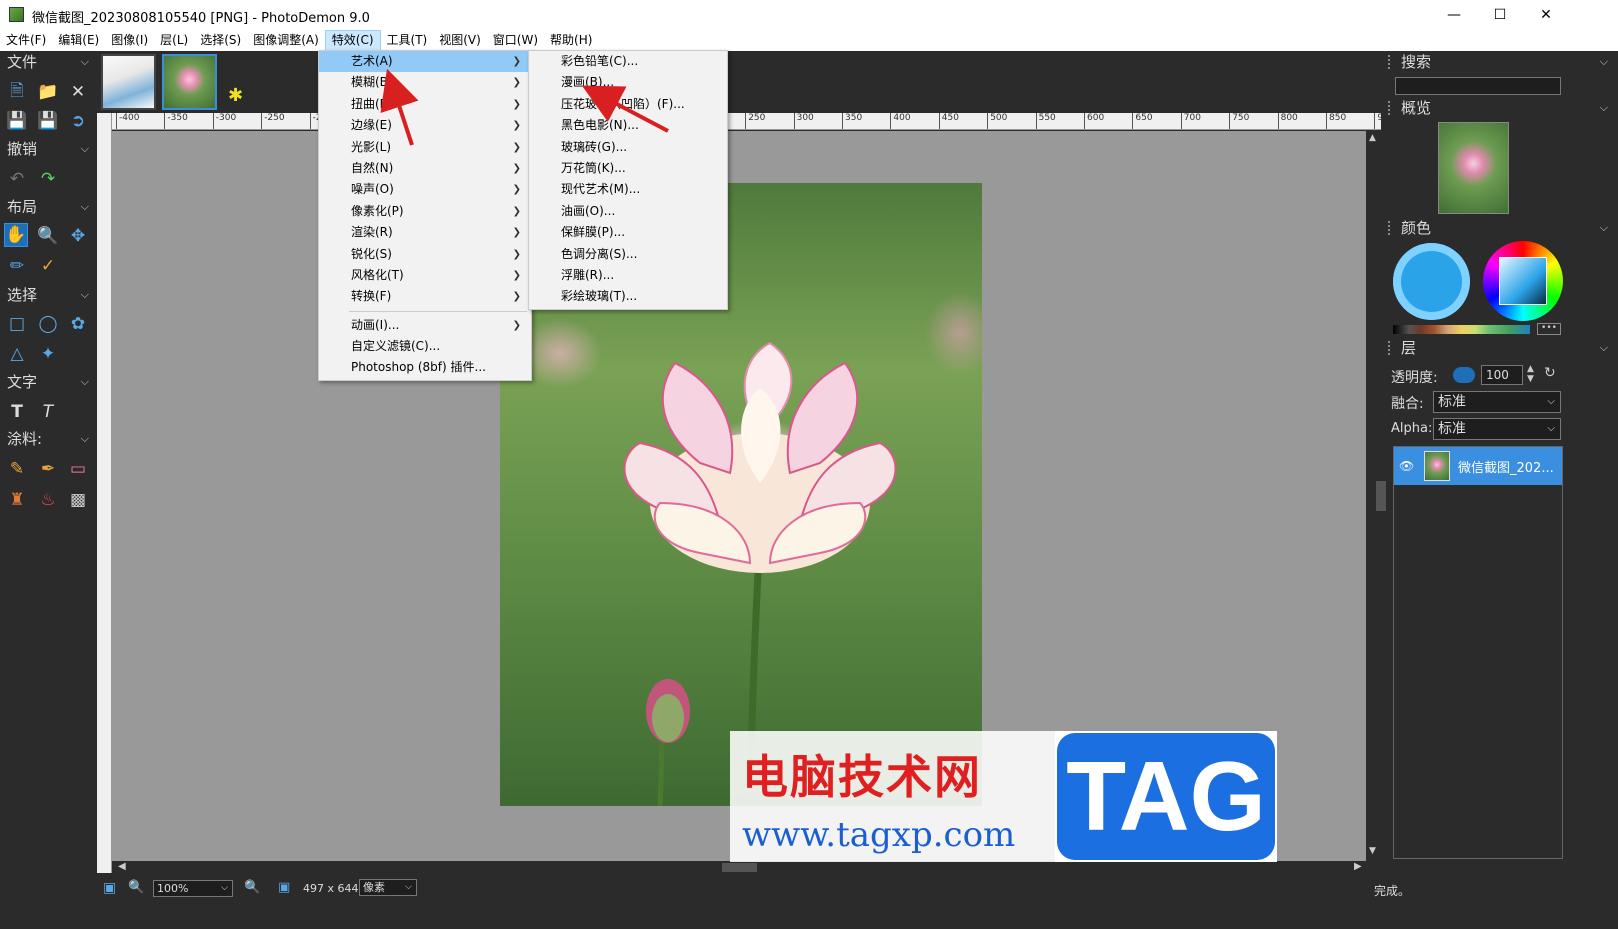 The image size is (1618, 929). I want to click on panel-scroll-thumb, so click(1381, 496).